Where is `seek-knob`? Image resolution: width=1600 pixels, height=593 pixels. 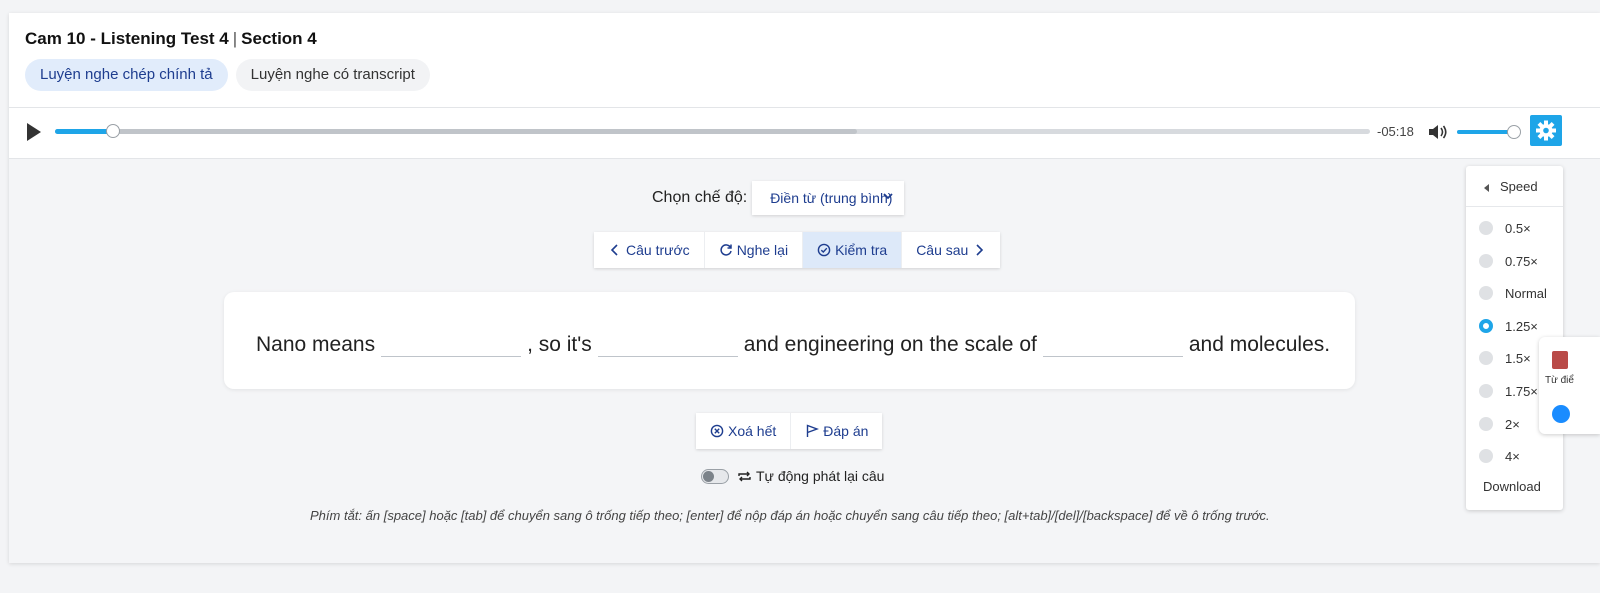 seek-knob is located at coordinates (112, 131).